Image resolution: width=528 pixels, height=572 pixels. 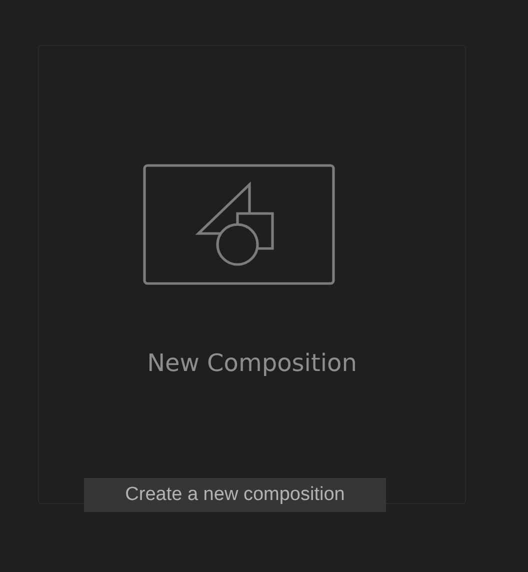 What do you see at coordinates (238, 224) in the screenshot?
I see `shapes-icon` at bounding box center [238, 224].